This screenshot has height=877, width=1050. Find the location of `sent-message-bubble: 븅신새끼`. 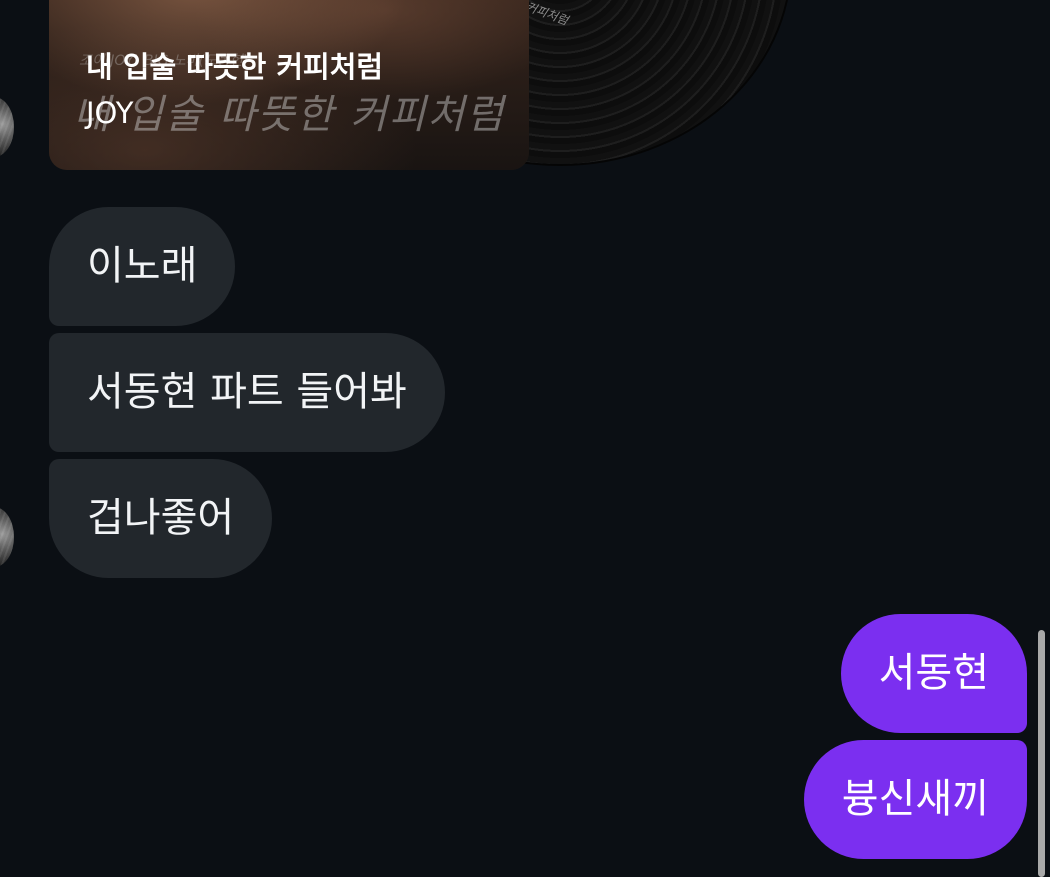

sent-message-bubble: 븅신새끼 is located at coordinates (915, 799).